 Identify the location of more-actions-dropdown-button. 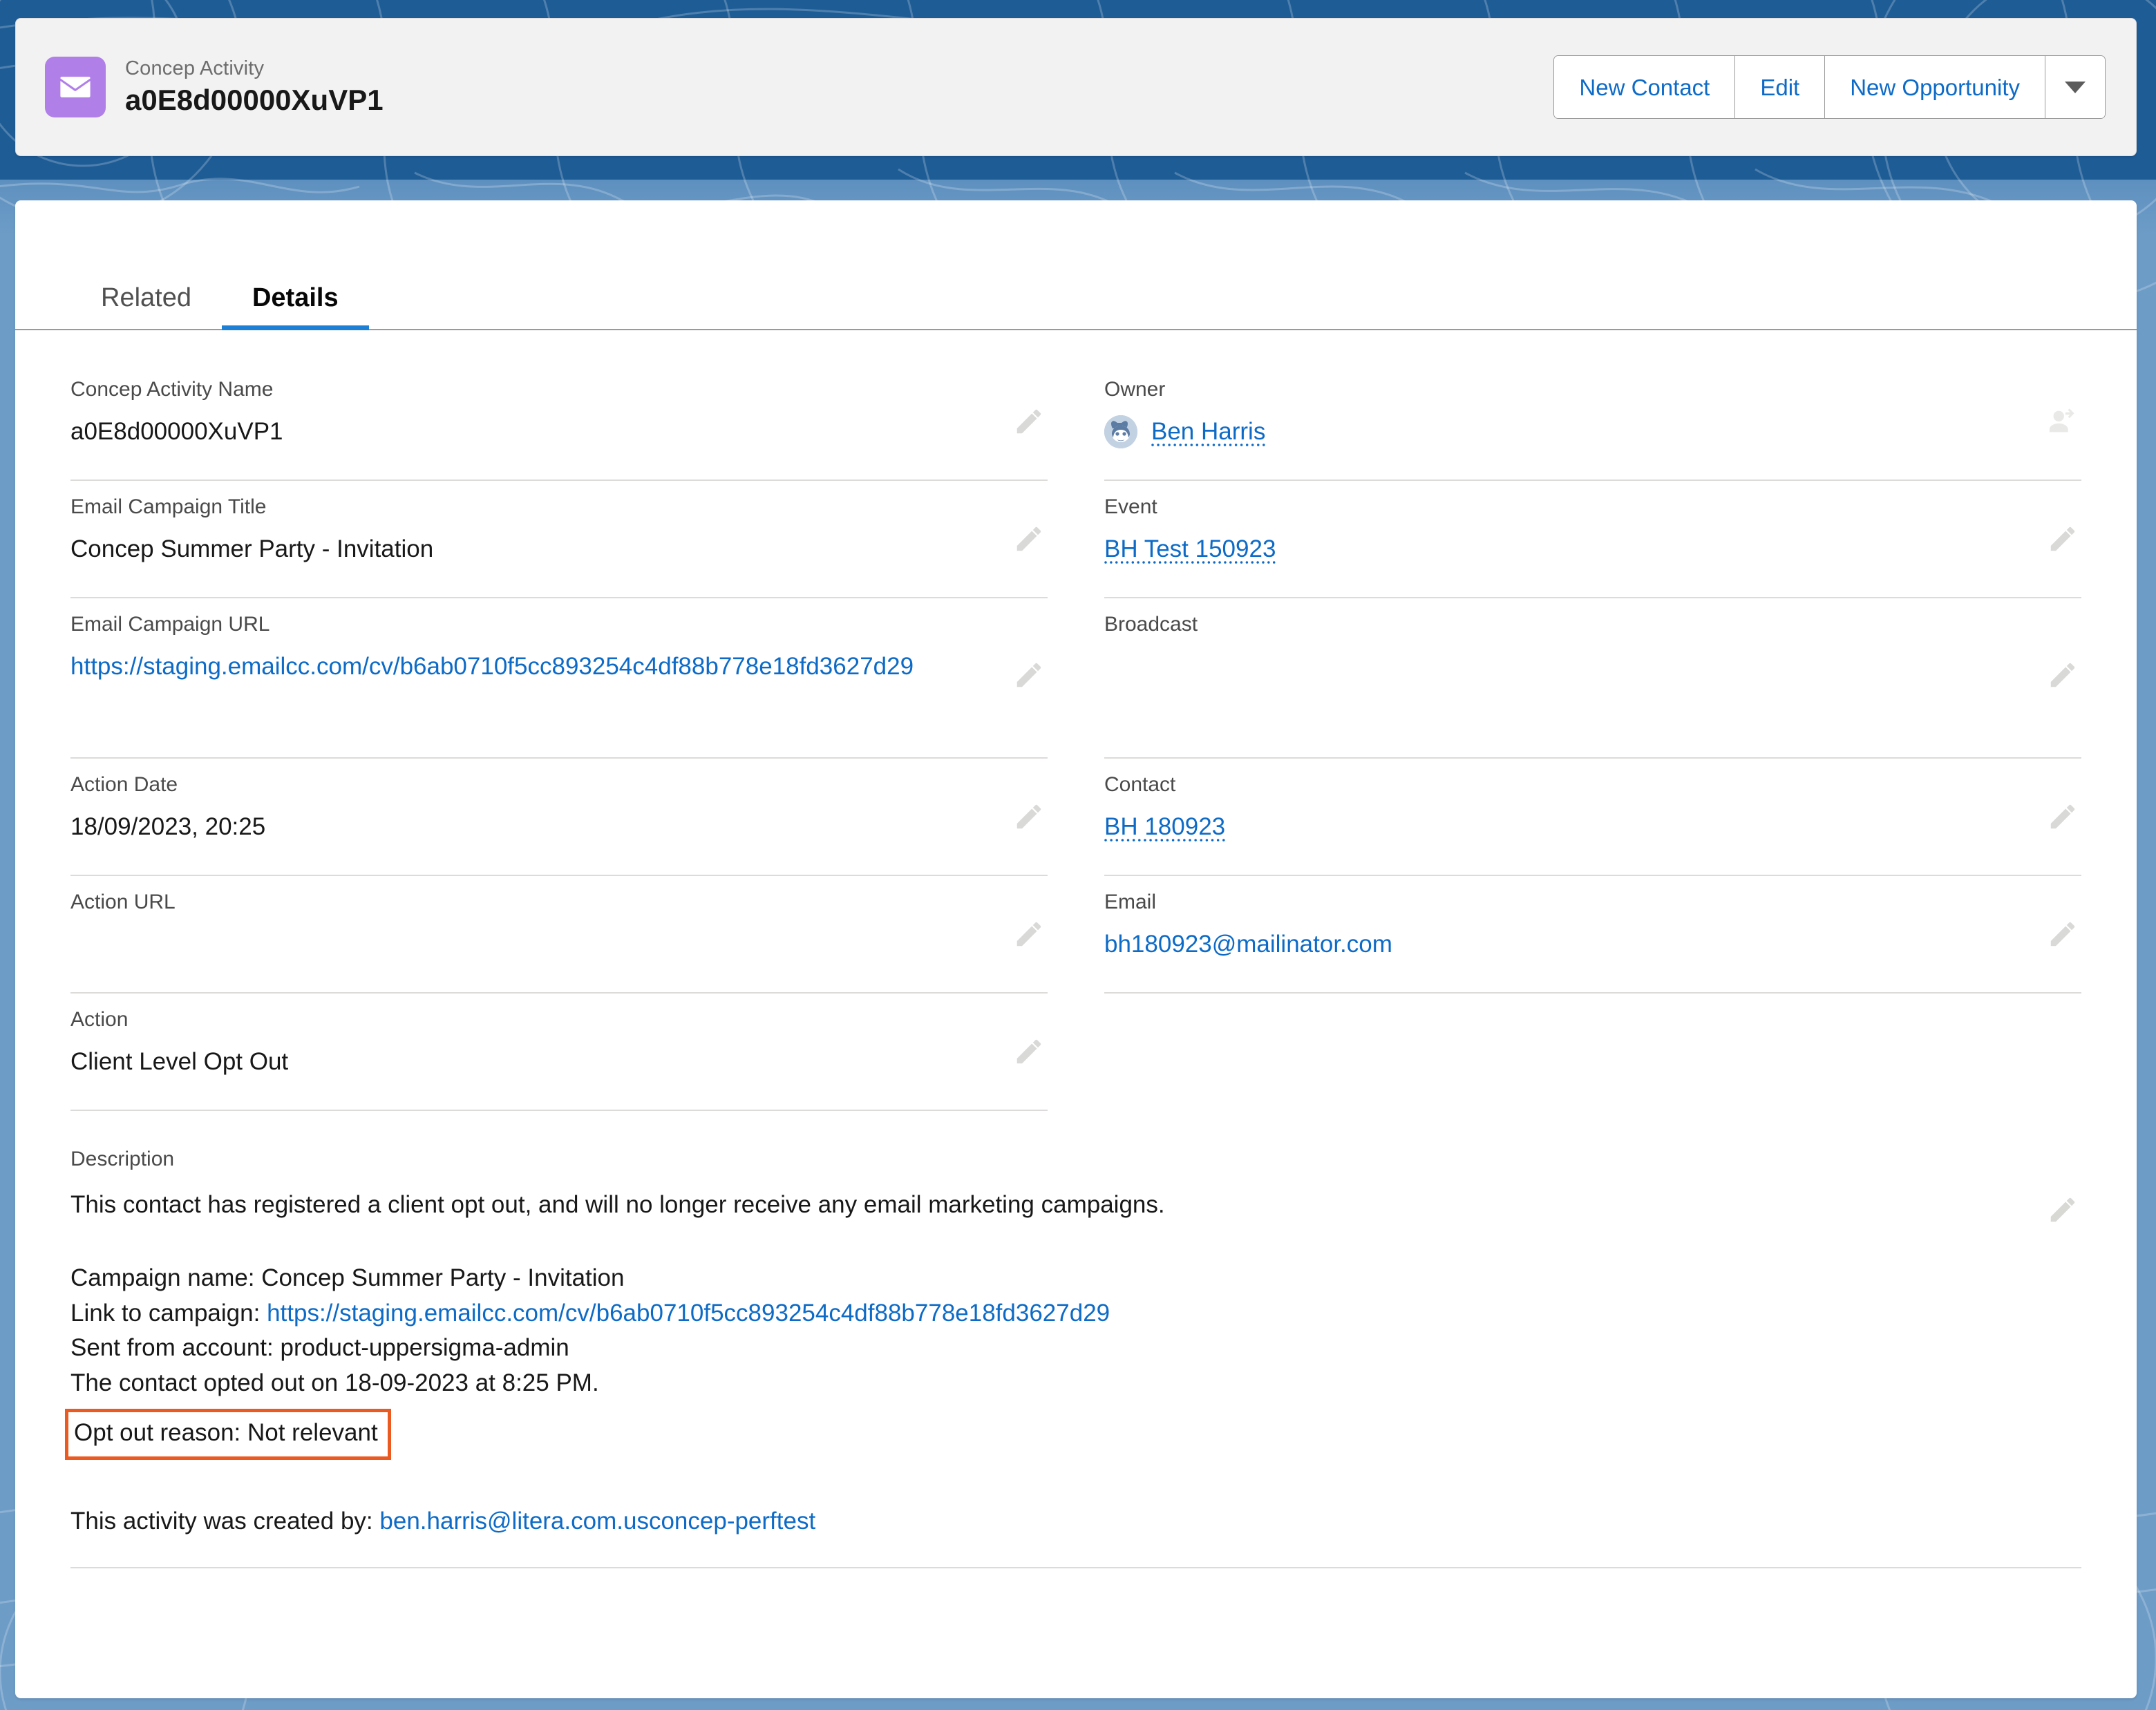
(2075, 87).